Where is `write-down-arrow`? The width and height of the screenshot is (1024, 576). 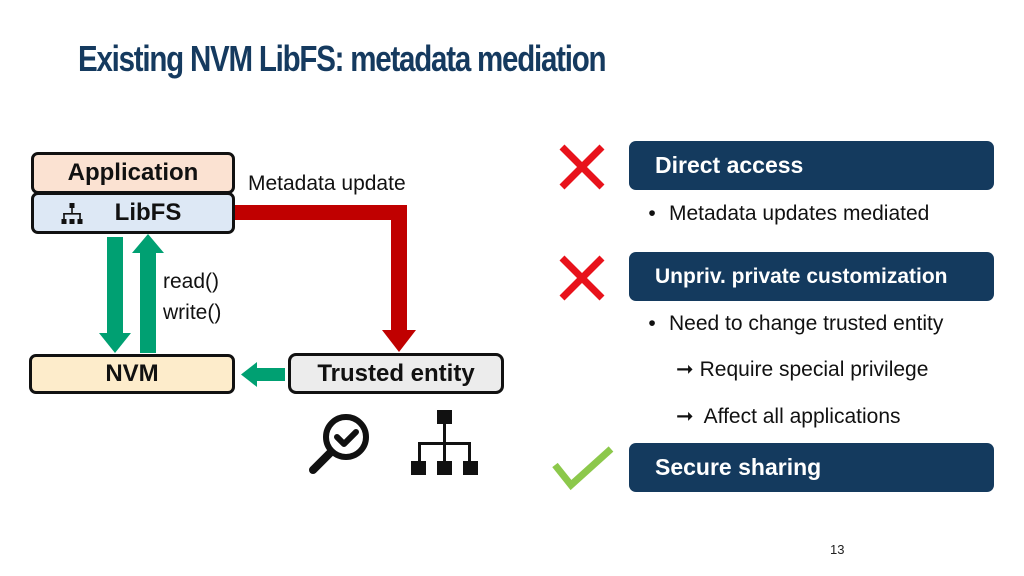 write-down-arrow is located at coordinates (115, 295).